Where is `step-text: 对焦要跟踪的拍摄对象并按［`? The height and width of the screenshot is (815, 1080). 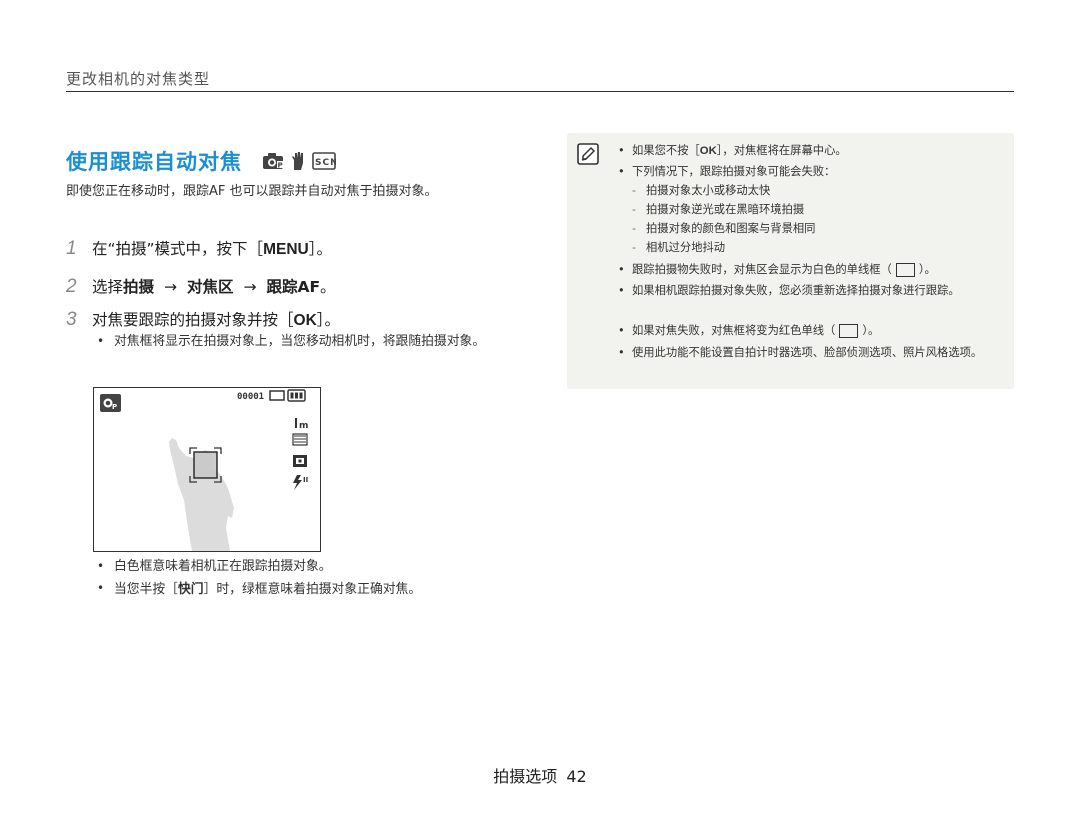
step-text: 对焦要跟踪的拍摄对象并按［ is located at coordinates (193, 320).